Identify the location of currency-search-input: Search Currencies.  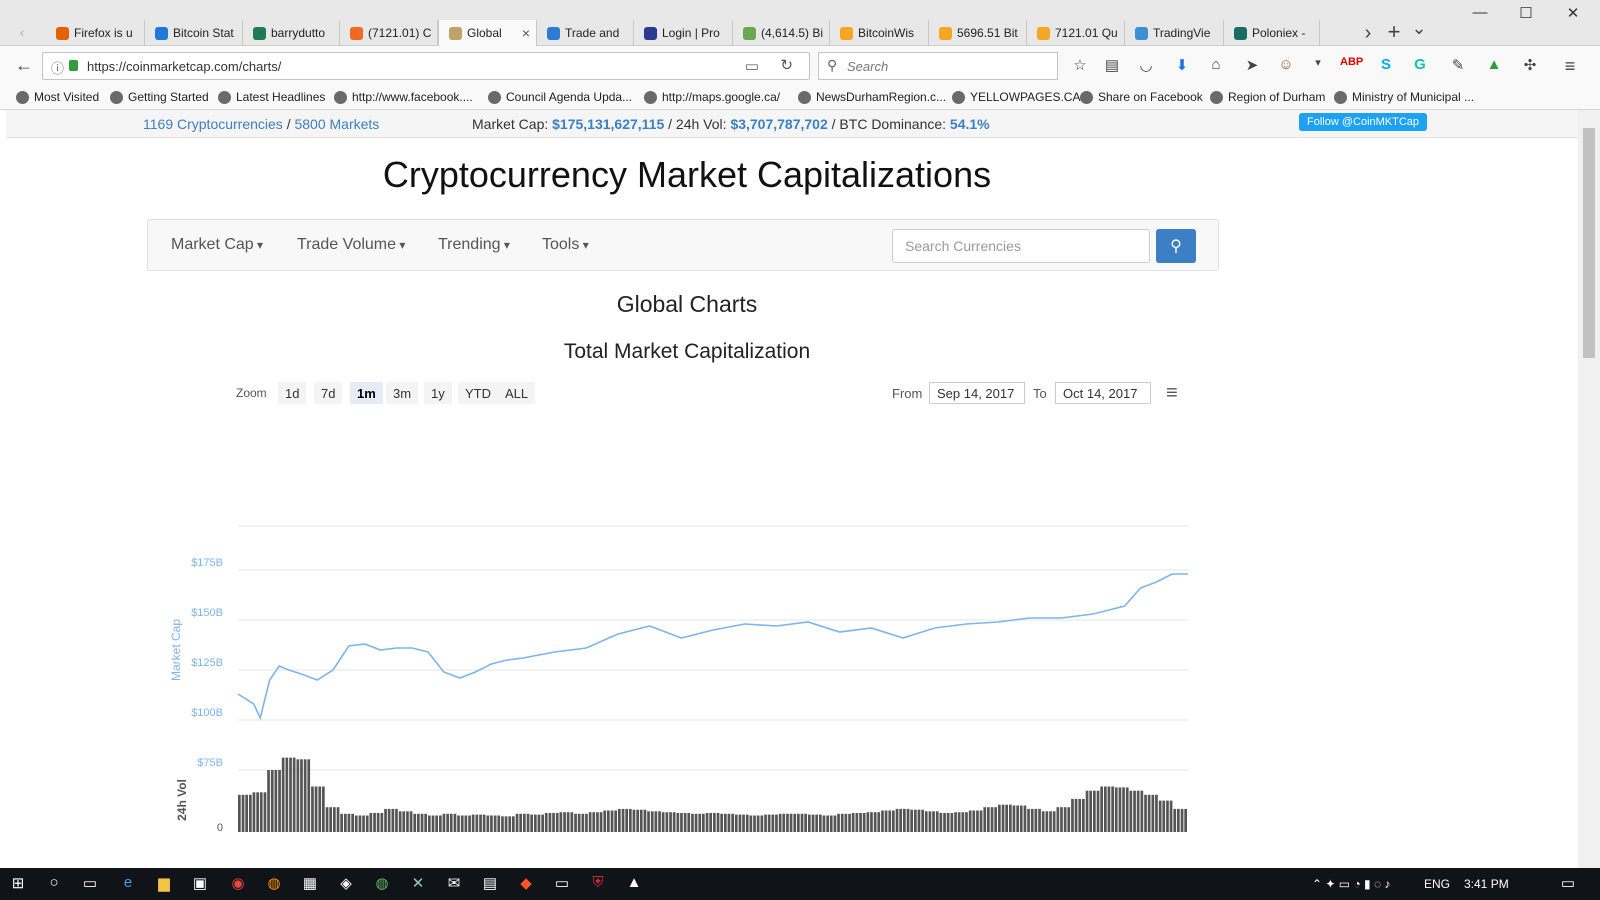
(1021, 246).